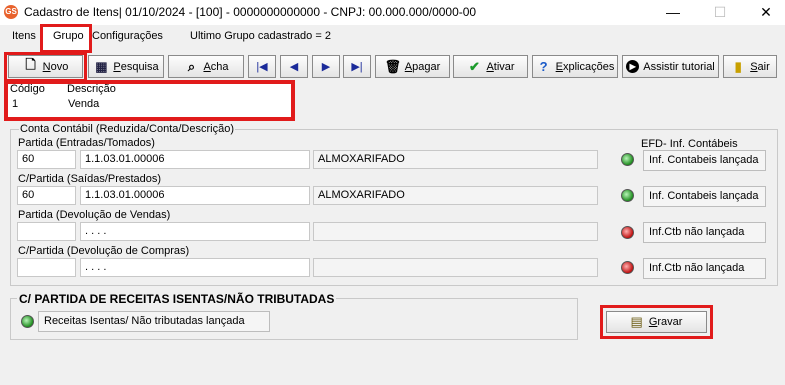 The height and width of the screenshot is (385, 785). I want to click on checkmark-icon: ✔, so click(474, 66).